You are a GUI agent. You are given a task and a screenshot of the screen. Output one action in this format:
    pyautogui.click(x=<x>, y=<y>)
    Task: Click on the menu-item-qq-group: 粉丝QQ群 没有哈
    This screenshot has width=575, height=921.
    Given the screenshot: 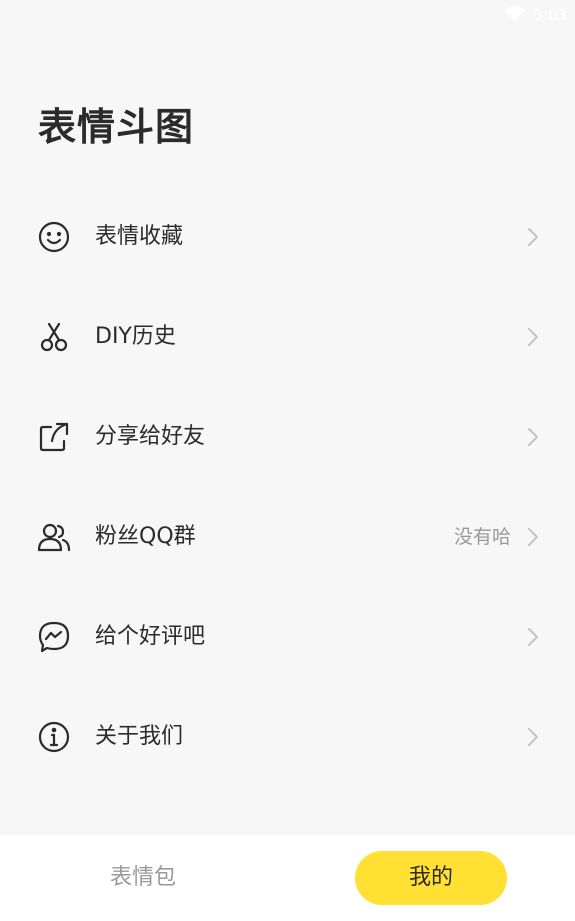 What is the action you would take?
    pyautogui.click(x=287, y=537)
    